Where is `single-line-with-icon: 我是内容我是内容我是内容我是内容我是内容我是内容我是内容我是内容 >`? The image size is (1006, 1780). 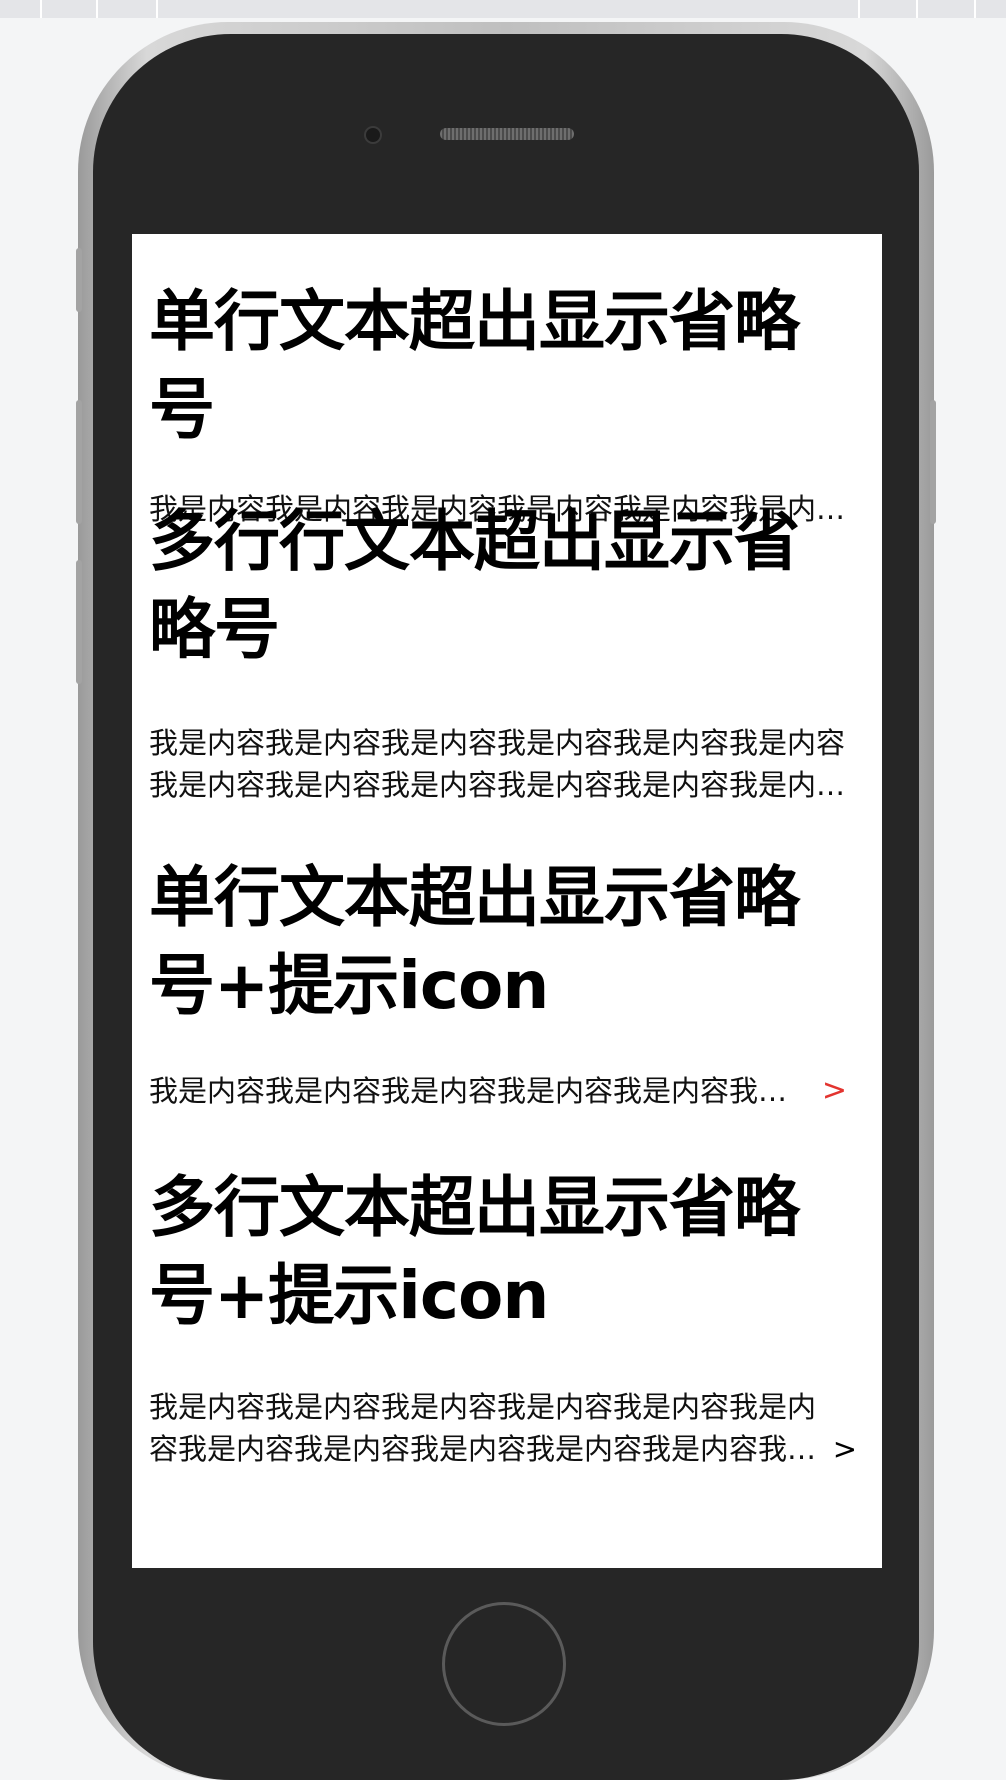 single-line-with-icon: 我是内容我是内容我是内容我是内容我是内容我是内容我是内容我是内容 > is located at coordinates (503, 1091).